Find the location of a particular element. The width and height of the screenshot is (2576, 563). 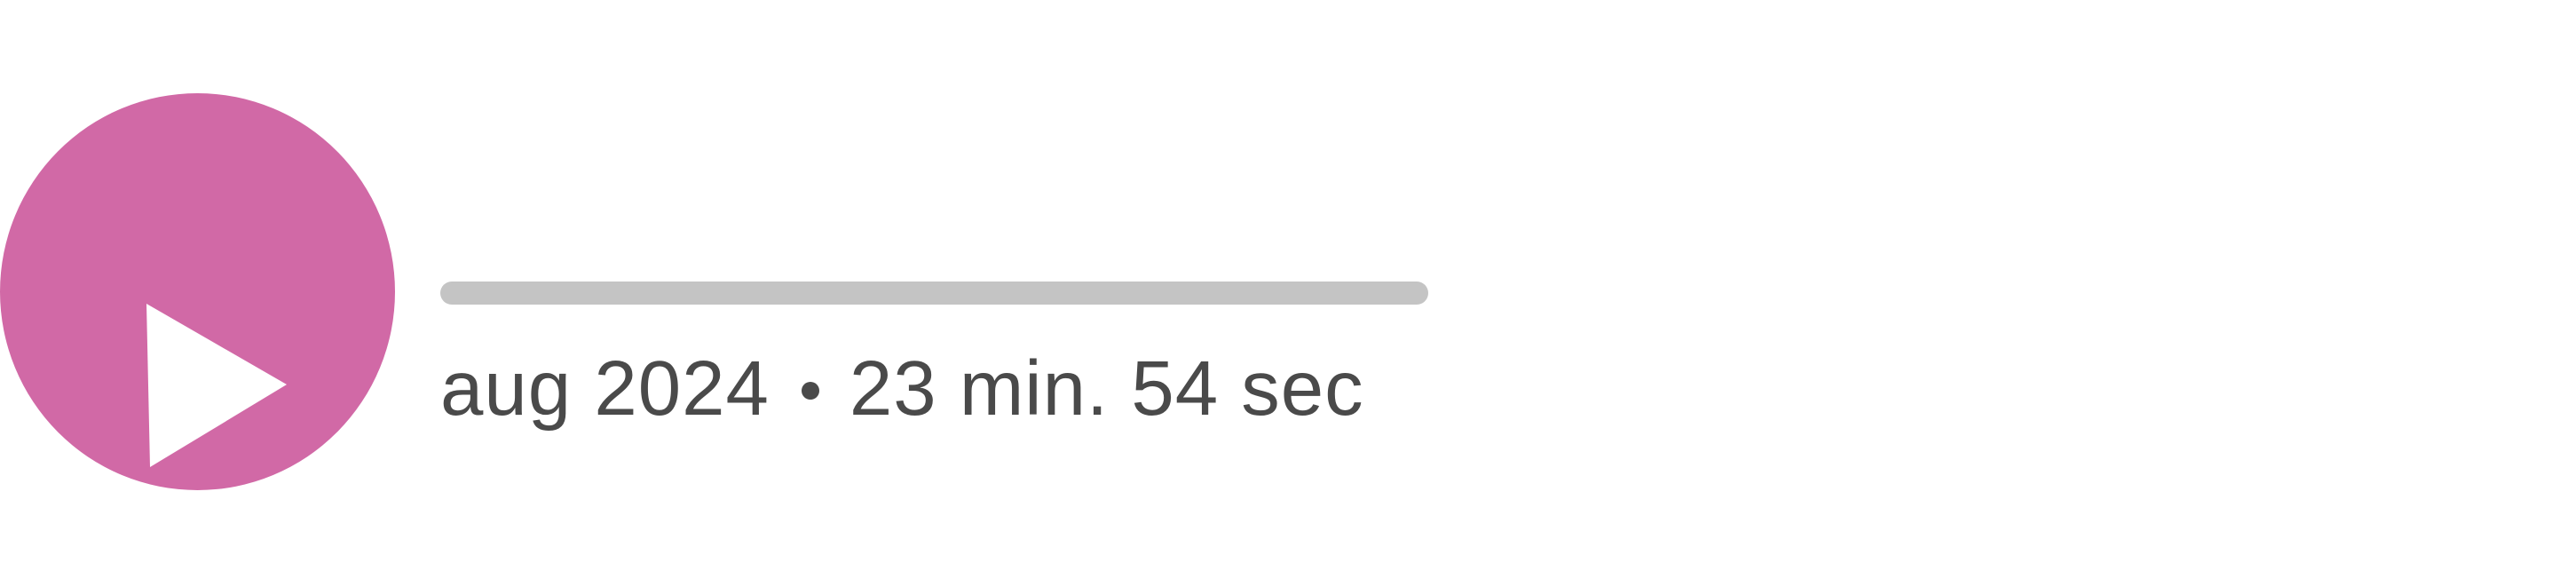

play-button is located at coordinates (197, 291).